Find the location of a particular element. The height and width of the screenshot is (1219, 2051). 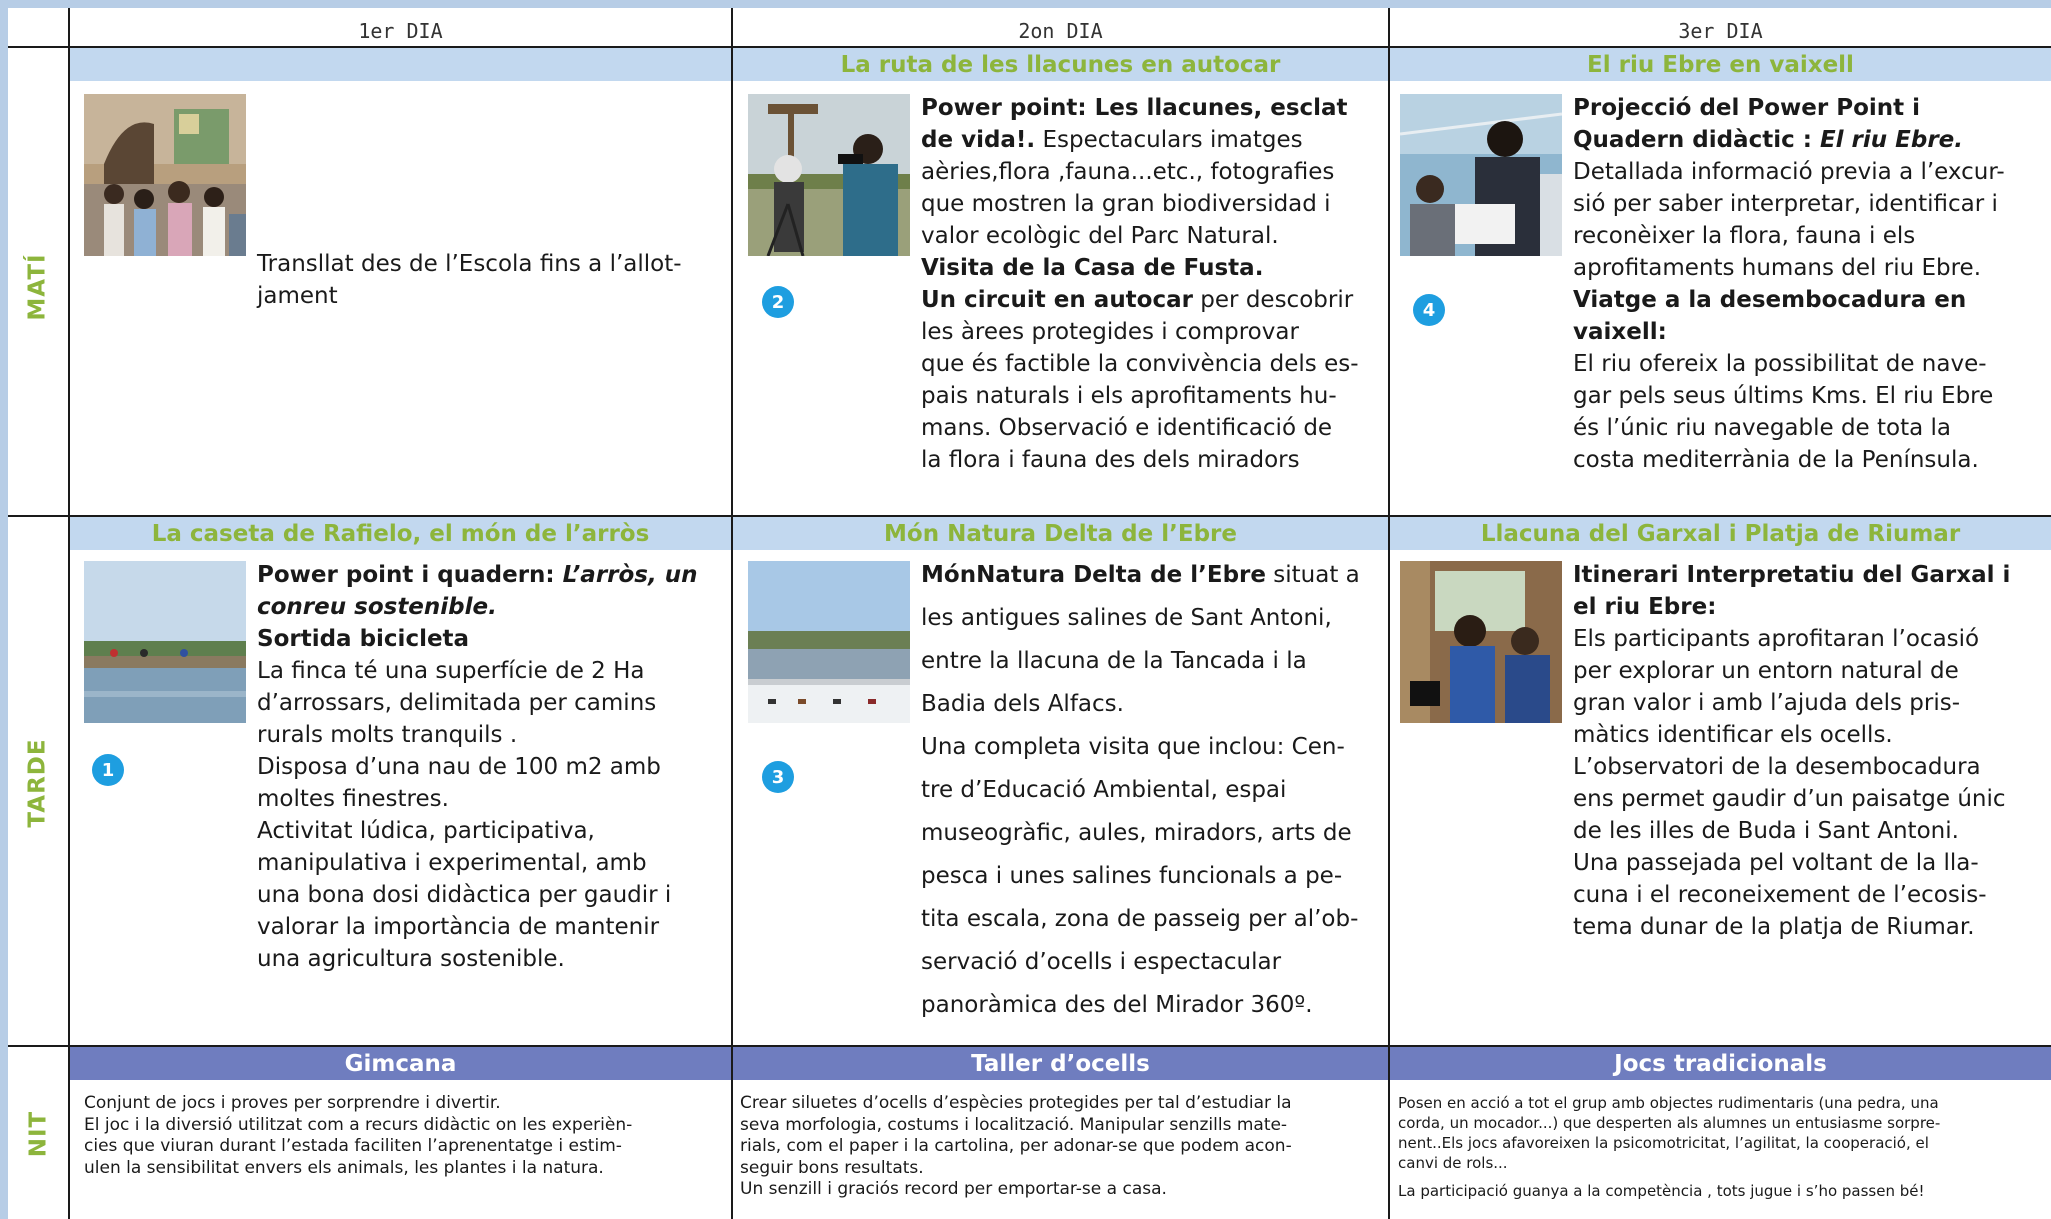

activity-number-badge: 1 is located at coordinates (108, 770).